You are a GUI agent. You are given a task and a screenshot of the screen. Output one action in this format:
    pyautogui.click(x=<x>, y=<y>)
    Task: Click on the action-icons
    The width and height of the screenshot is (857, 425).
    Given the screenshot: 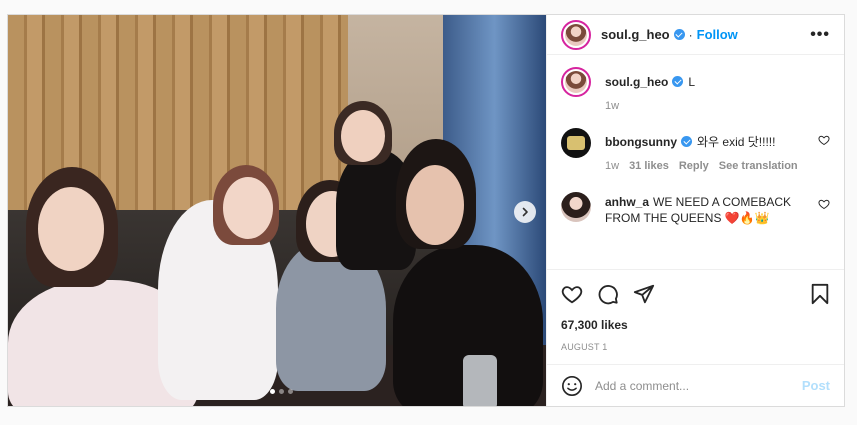 What is the action you would take?
    pyautogui.click(x=695, y=294)
    